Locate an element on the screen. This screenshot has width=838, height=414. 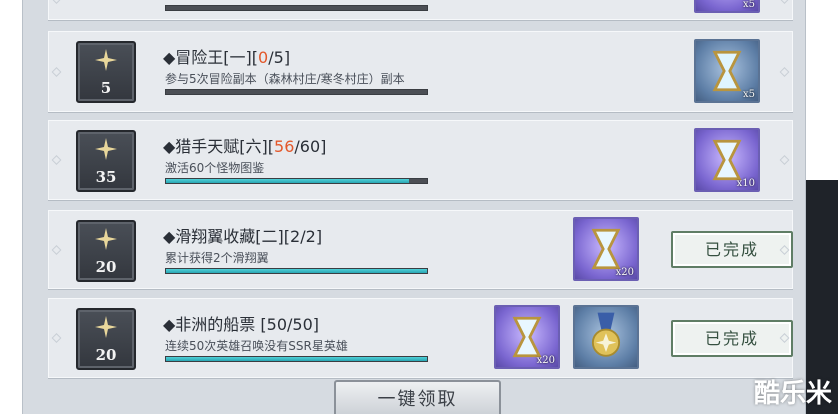
reward-qty: x10 is located at coordinates (745, 183).